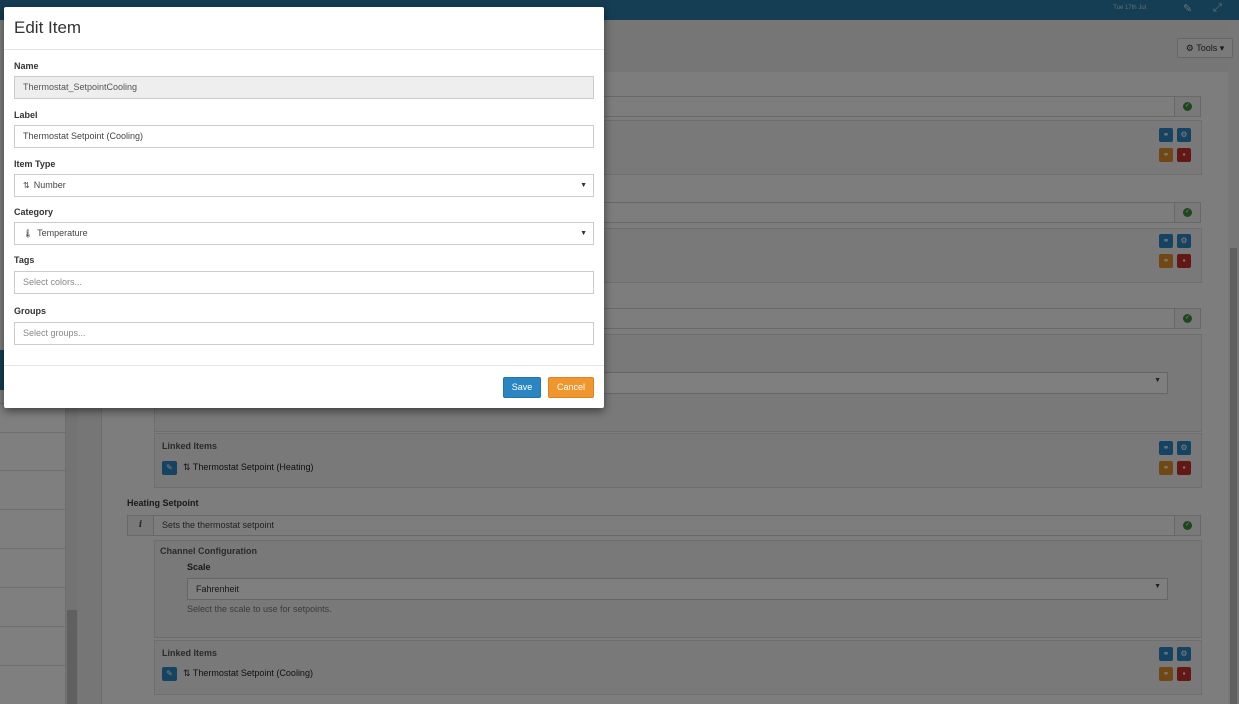 This screenshot has height=704, width=1239. I want to click on category-value: Temperature, so click(62, 233).